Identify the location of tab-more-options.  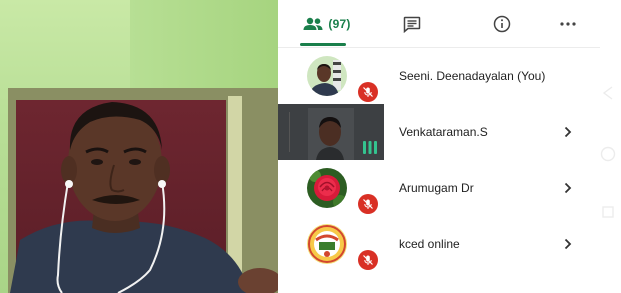
(568, 24).